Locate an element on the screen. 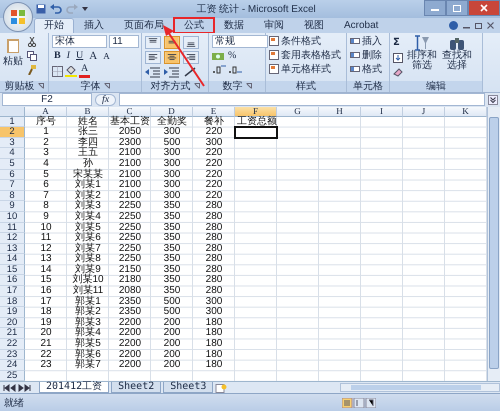 The width and height of the screenshot is (500, 411). row-header: 14 is located at coordinates (12, 259).